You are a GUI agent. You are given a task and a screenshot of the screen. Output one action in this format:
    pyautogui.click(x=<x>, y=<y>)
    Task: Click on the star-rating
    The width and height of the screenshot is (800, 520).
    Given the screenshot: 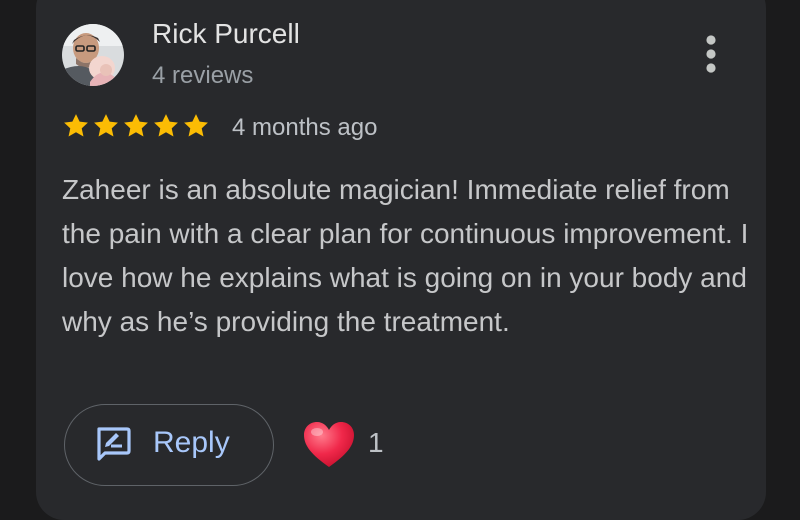 What is the action you would take?
    pyautogui.click(x=136, y=127)
    